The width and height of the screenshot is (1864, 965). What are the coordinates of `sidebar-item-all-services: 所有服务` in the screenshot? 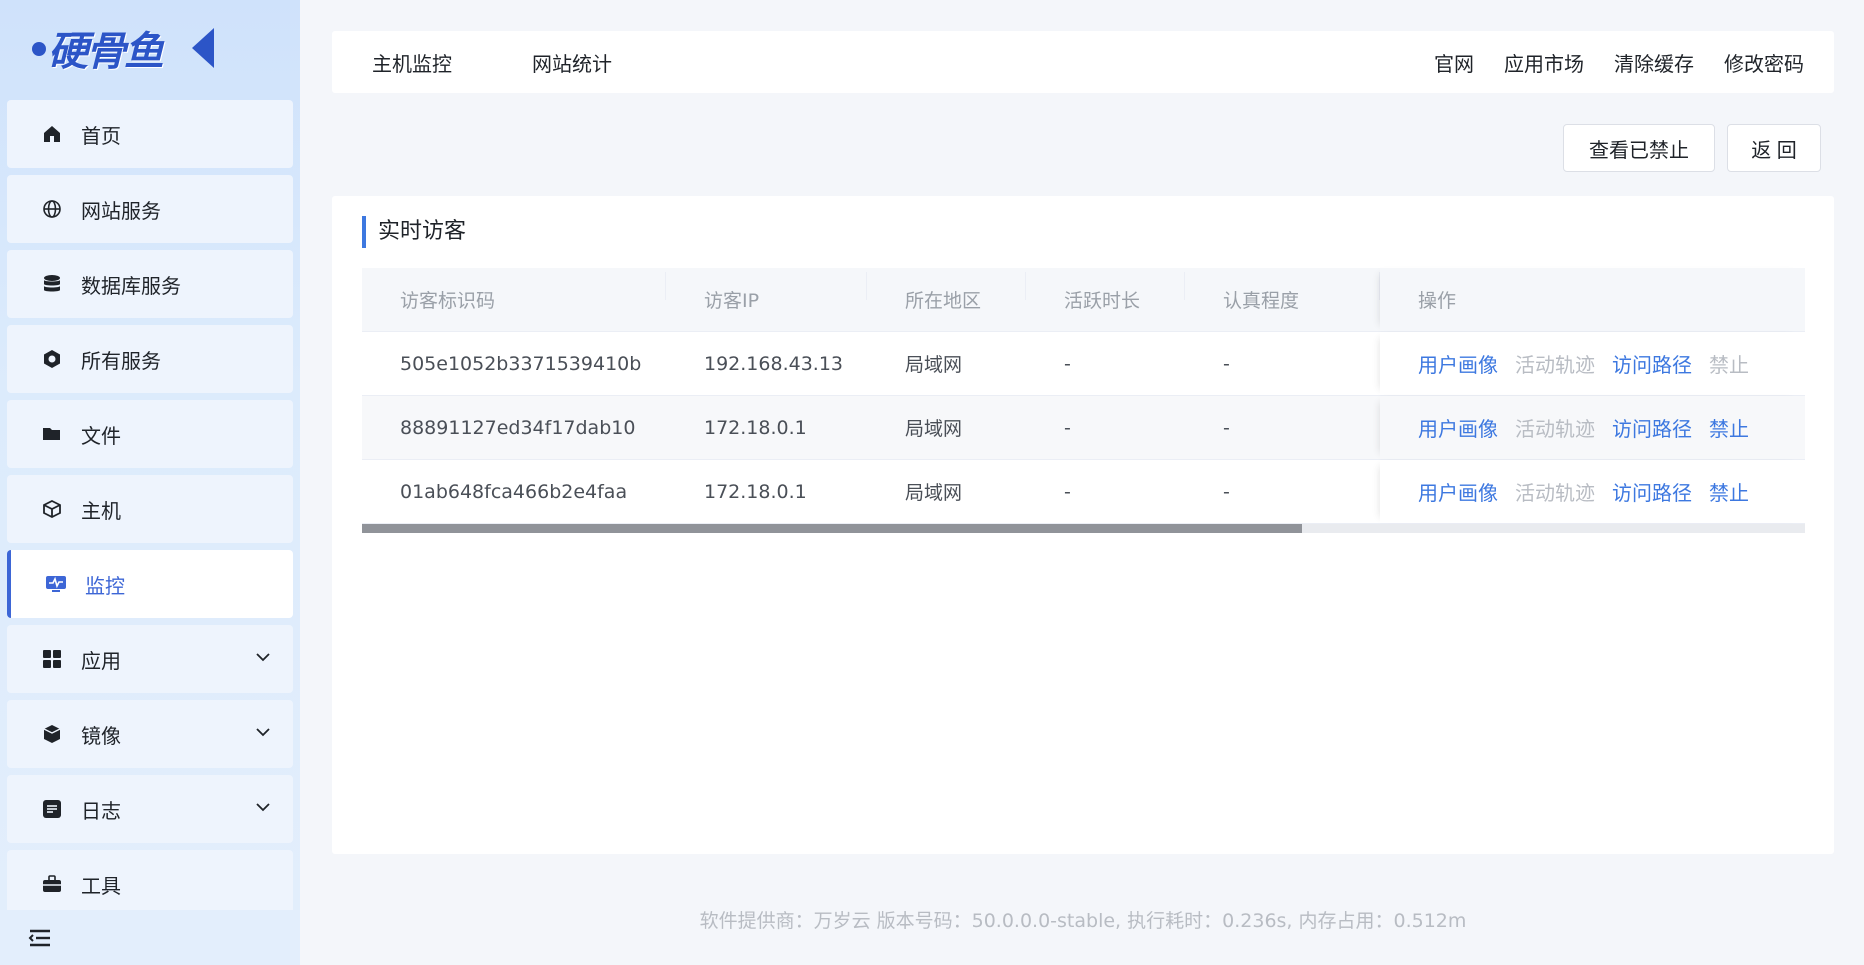 It's located at (150, 359).